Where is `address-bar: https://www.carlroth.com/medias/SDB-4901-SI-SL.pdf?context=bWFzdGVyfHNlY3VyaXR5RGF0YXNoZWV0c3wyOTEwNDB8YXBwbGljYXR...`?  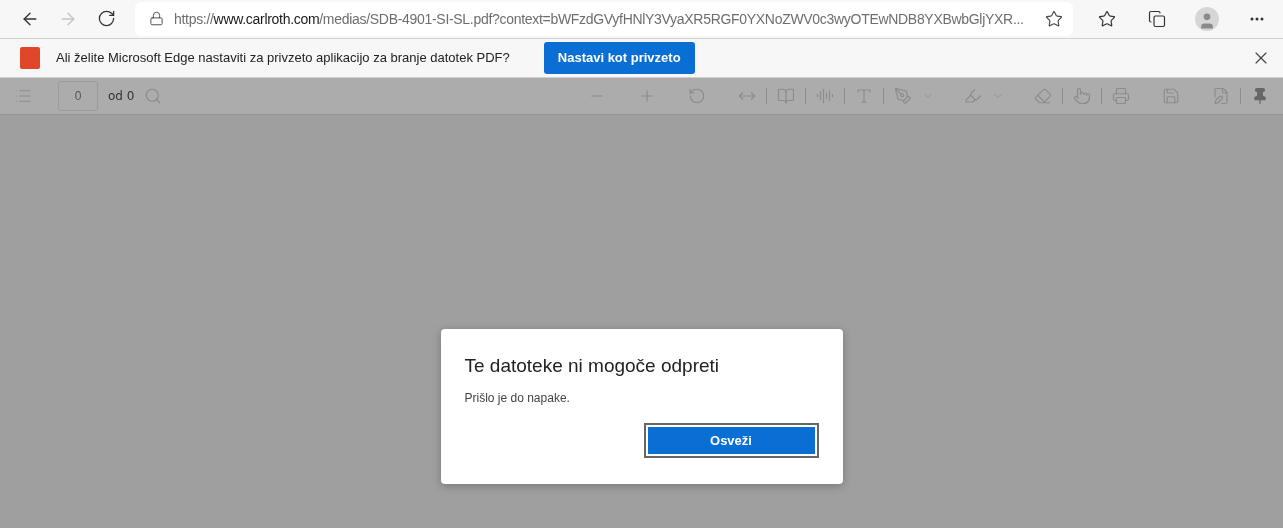 address-bar: https://www.carlroth.com/medias/SDB-4901-SI-SL.pdf?context=bWFzdGVyfHNlY3VyaXR5RGF0YXNoZWV0c3wyOTEwNDB8YXBwbGljYXR... is located at coordinates (604, 18).